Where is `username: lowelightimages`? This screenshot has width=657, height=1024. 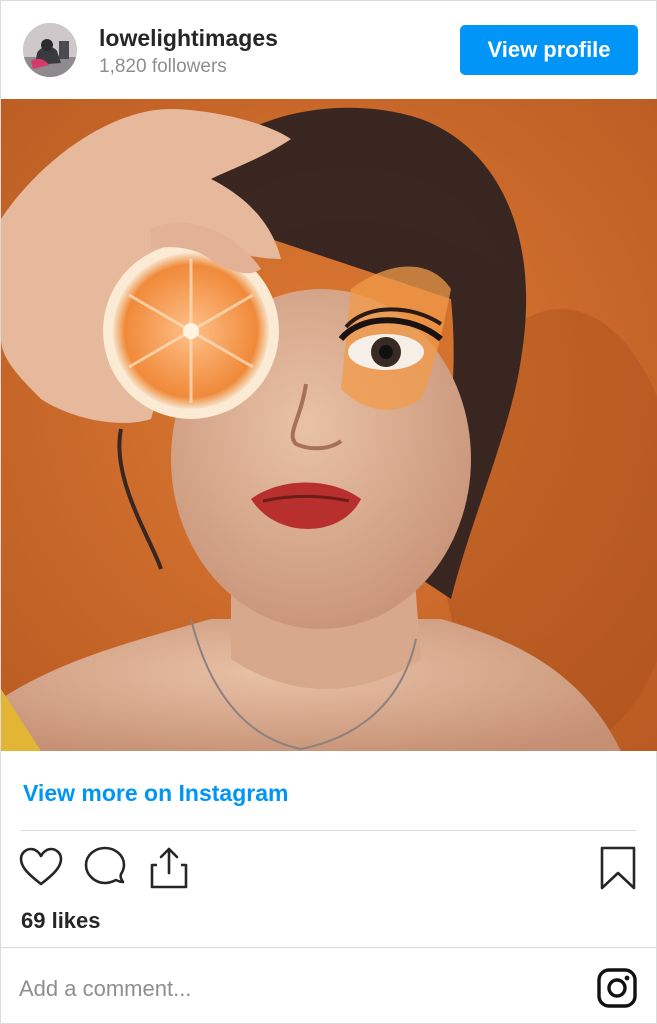 username: lowelightimages is located at coordinates (188, 38).